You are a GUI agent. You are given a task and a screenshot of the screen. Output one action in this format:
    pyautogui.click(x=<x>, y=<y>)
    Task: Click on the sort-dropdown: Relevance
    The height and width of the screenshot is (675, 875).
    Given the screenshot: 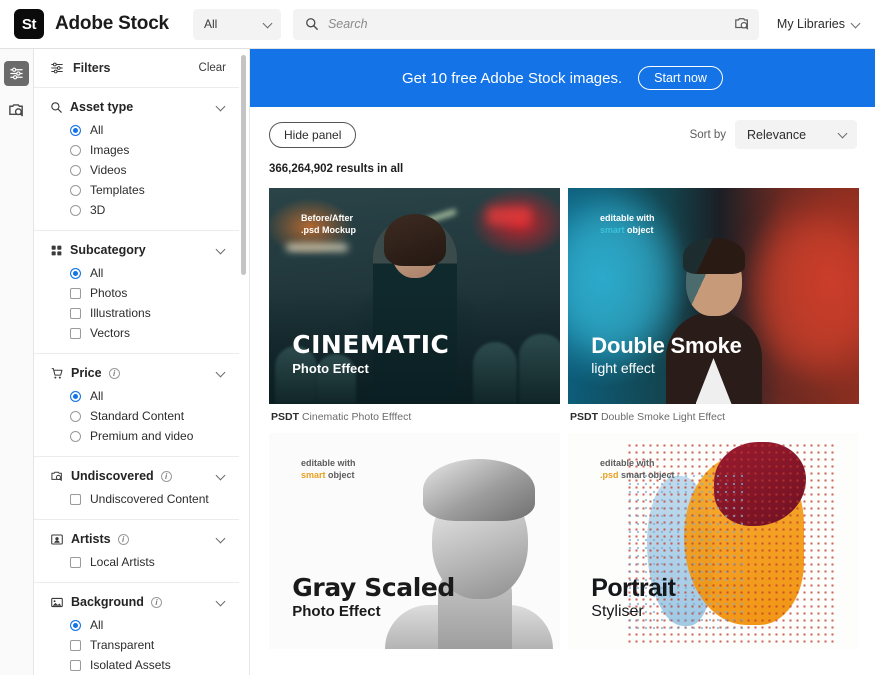 What is the action you would take?
    pyautogui.click(x=796, y=134)
    